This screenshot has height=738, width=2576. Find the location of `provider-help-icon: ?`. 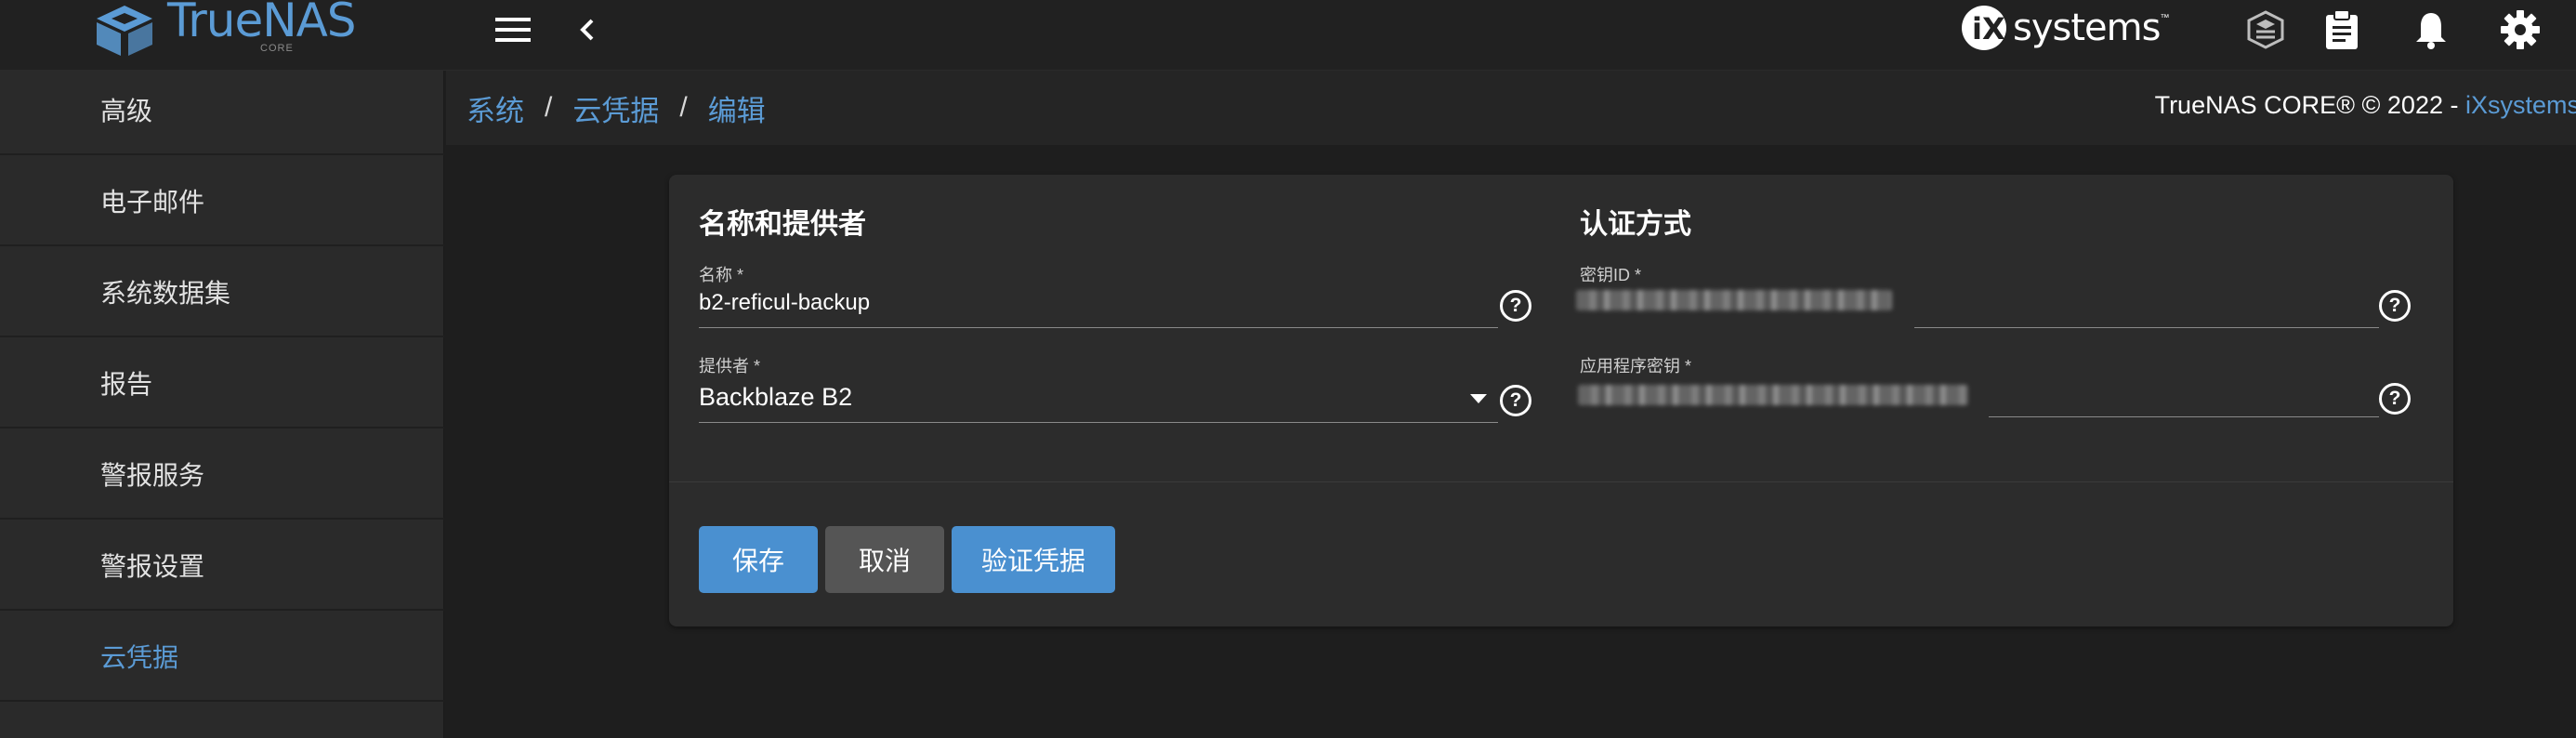

provider-help-icon: ? is located at coordinates (1515, 400).